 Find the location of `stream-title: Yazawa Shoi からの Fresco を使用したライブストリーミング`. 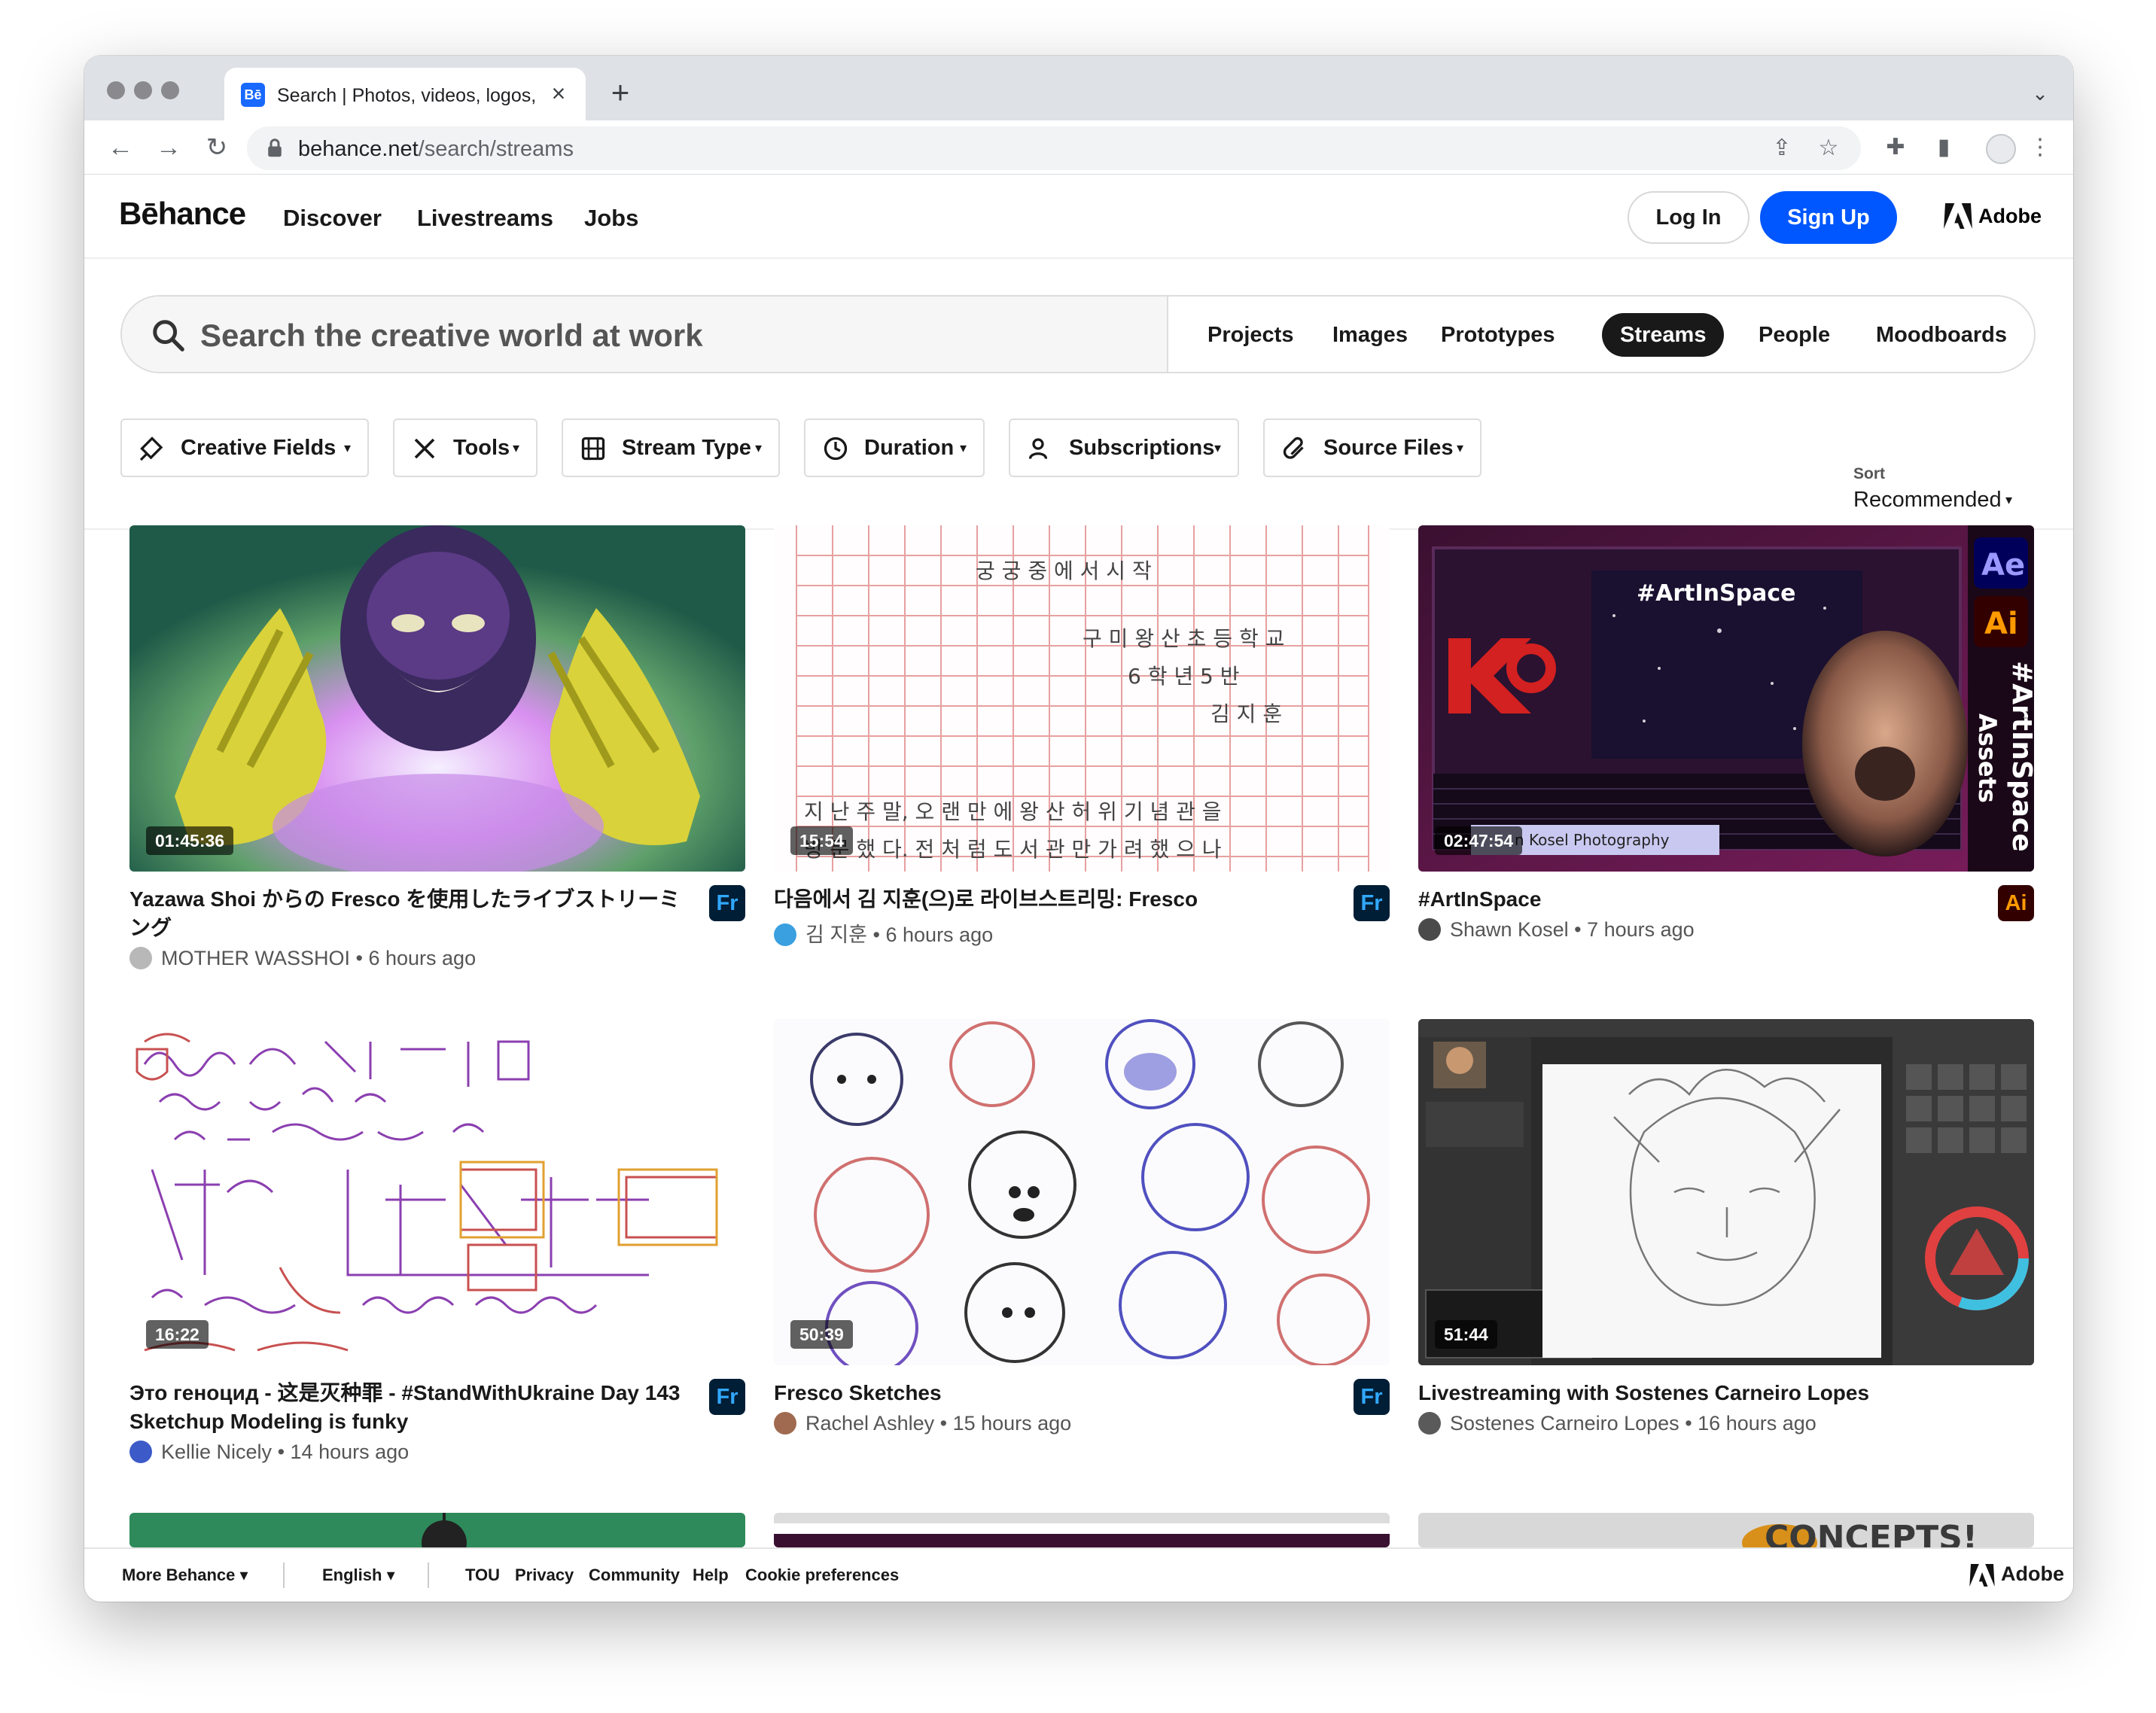

stream-title: Yazawa Shoi からの Fresco を使用したライブストリーミング is located at coordinates (408, 914).